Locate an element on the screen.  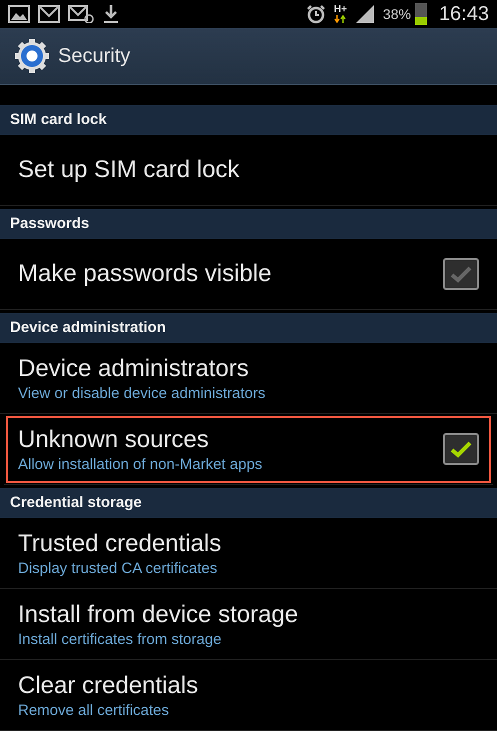
screen-title: Security is located at coordinates (94, 56).